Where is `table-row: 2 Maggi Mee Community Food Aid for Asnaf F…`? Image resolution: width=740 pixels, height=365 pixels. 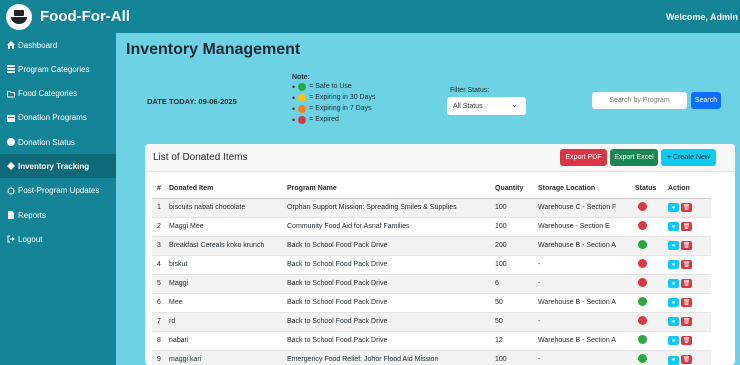 table-row: 2 Maggi Mee Community Food Aid for Asnaf F… is located at coordinates (431, 226).